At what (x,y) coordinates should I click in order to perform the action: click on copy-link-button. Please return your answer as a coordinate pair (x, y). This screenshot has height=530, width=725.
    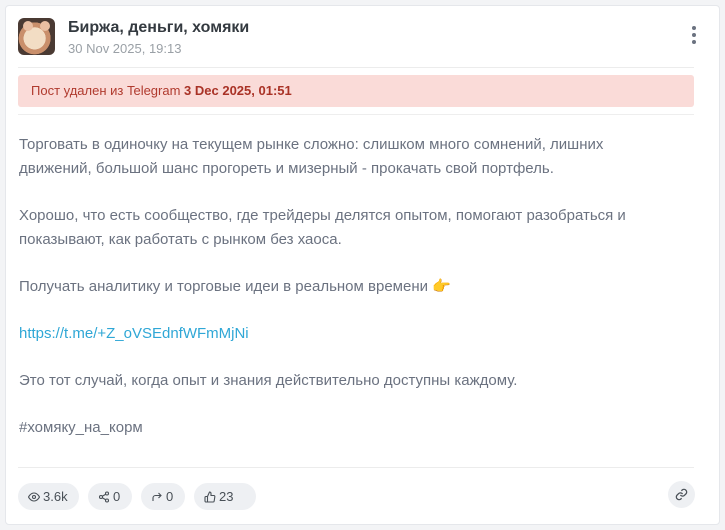
    Looking at the image, I should click on (681, 494).